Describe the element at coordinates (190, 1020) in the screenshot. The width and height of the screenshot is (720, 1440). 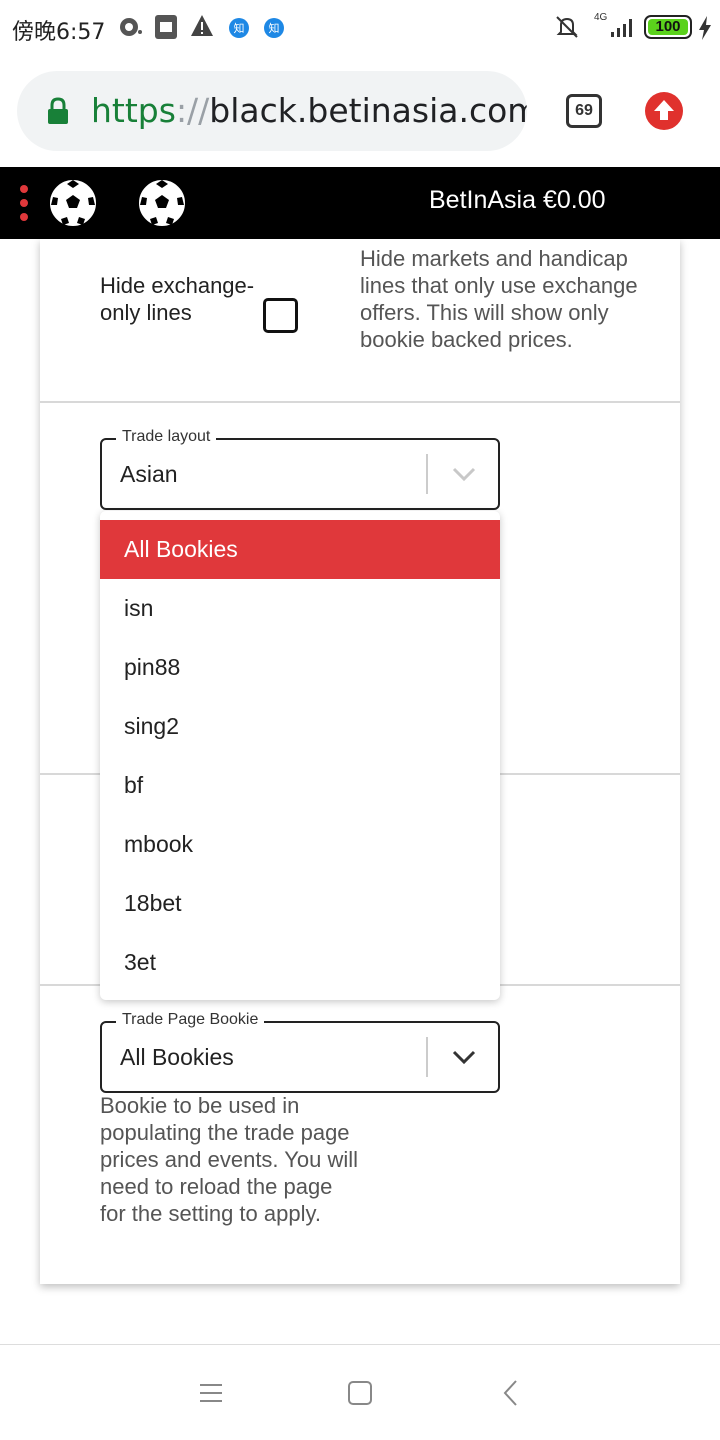
I see `trade-page-bookie-legend: Trade Page Bookie` at that location.